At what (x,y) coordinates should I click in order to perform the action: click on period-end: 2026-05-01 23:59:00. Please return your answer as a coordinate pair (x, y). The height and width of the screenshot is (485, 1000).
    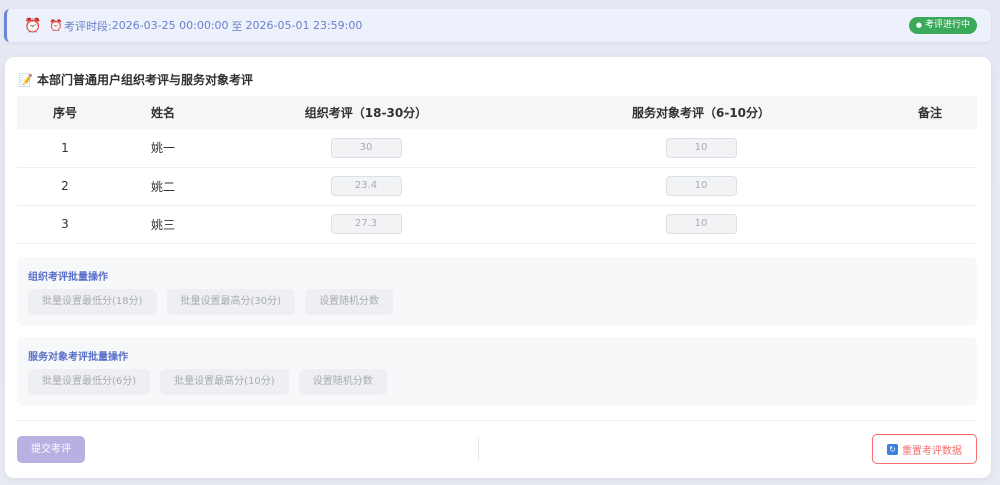
    Looking at the image, I should click on (304, 25).